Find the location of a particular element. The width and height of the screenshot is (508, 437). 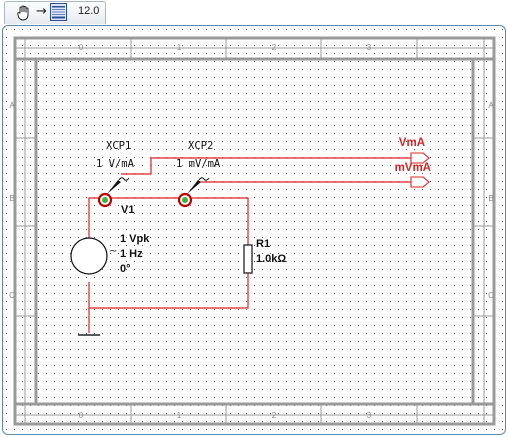

xcp2-scale: 1 mV/mA is located at coordinates (198, 164).